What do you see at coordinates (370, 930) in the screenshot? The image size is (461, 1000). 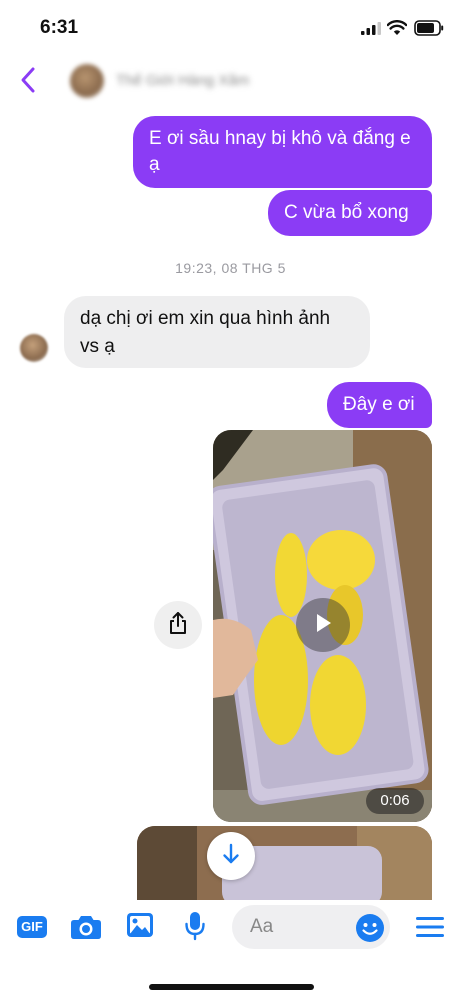 I see `emoji-icon` at bounding box center [370, 930].